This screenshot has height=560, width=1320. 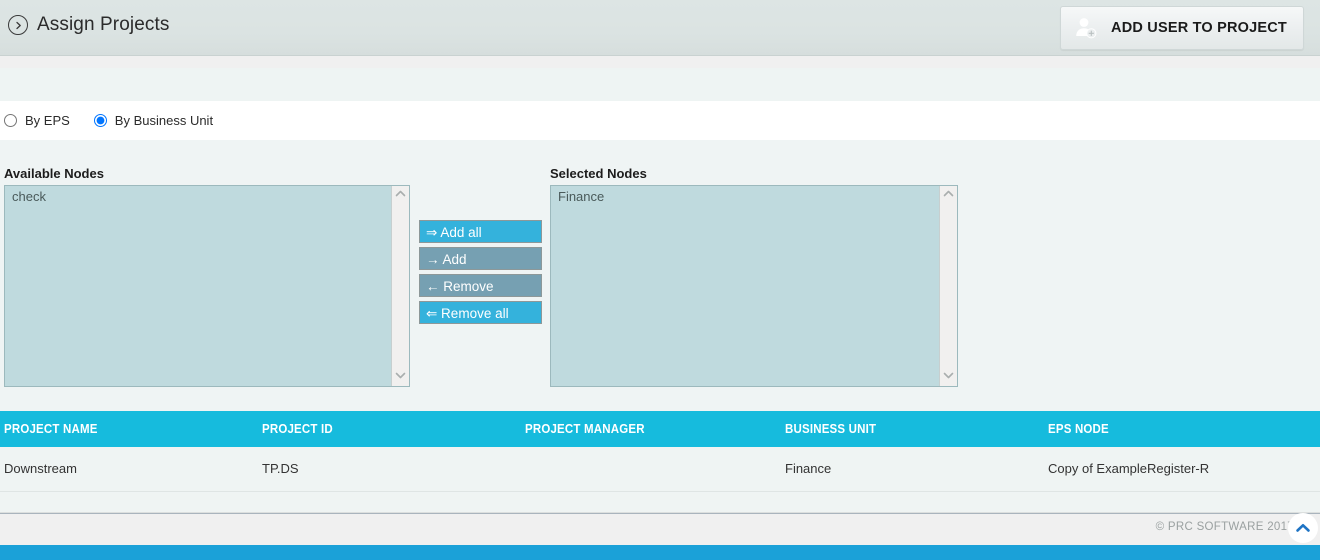 What do you see at coordinates (480, 285) in the screenshot?
I see `remove-button: ← Remove` at bounding box center [480, 285].